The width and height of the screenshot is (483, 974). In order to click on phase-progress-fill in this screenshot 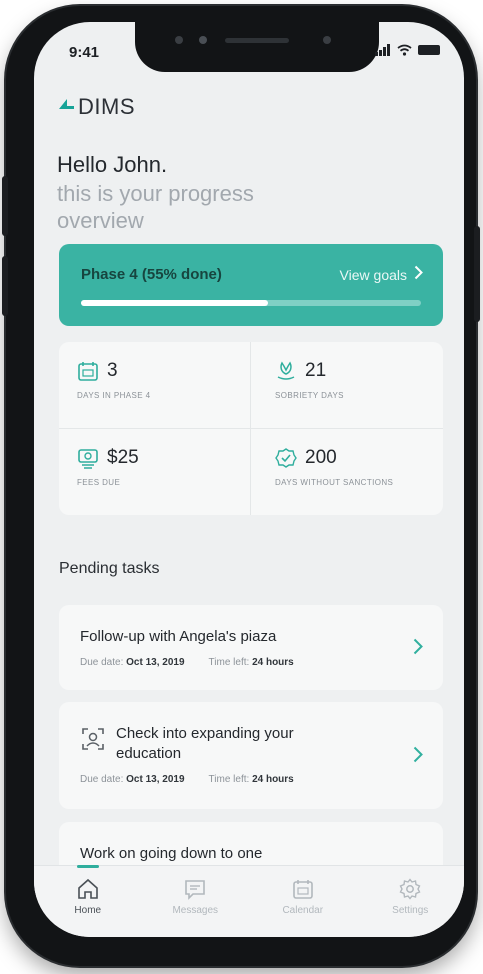, I will do `click(174, 303)`.